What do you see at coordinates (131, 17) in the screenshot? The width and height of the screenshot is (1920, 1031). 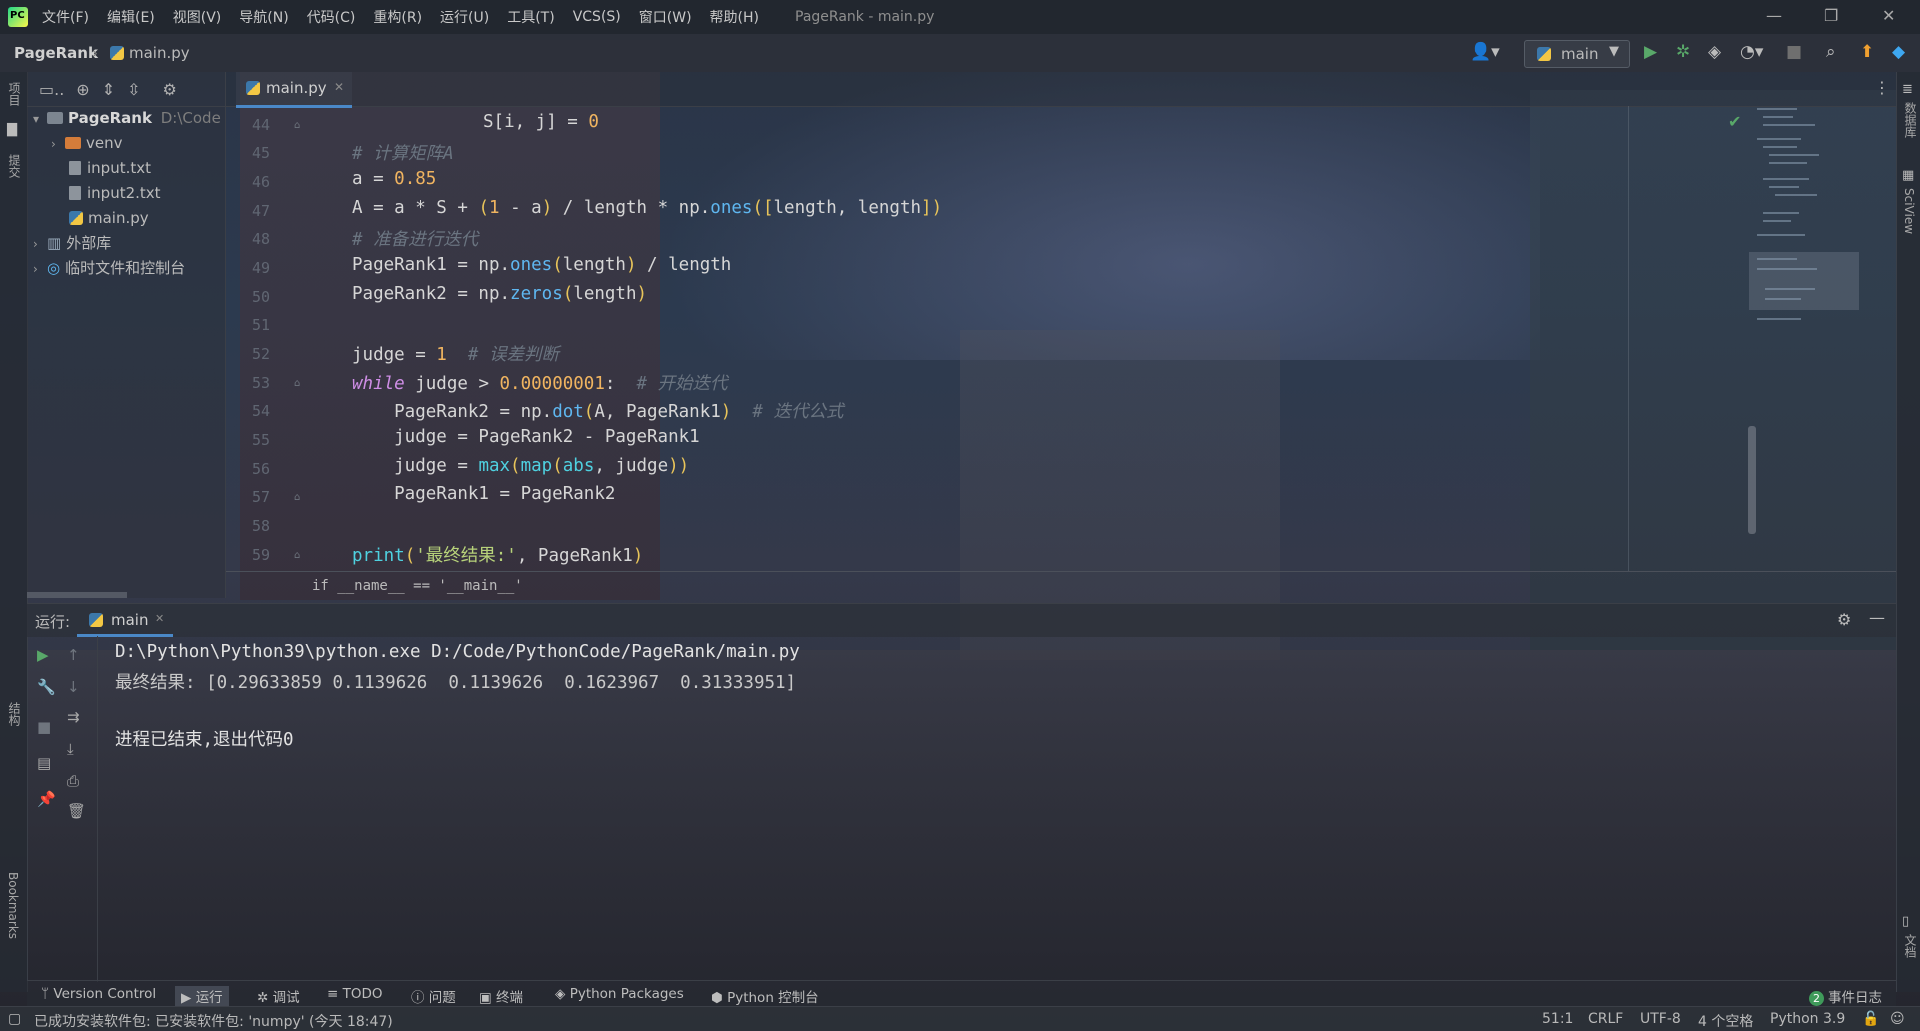 I see `menu-edit: 编辑(E)` at bounding box center [131, 17].